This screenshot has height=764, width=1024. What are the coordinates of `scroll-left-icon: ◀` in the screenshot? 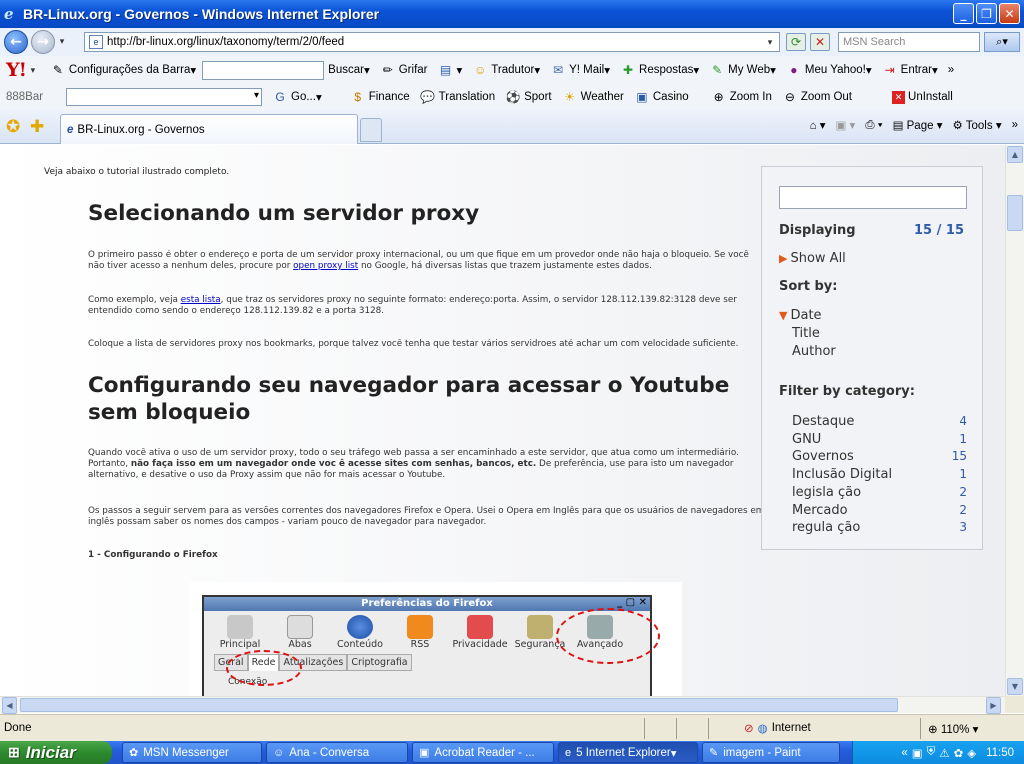 It's located at (9, 705).